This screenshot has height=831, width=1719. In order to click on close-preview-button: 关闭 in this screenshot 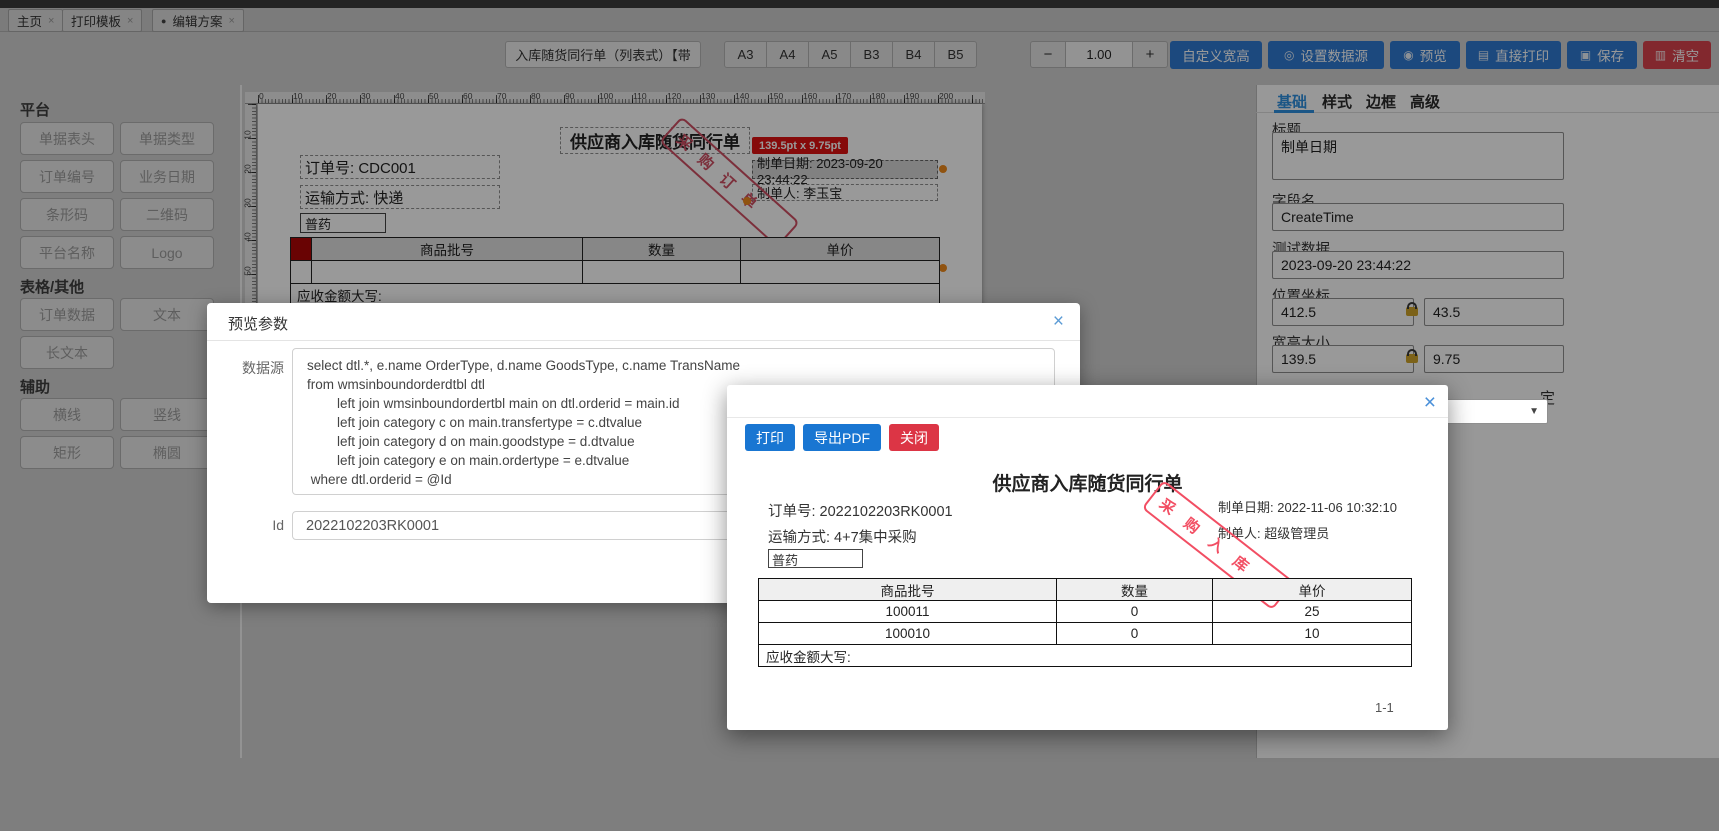, I will do `click(914, 437)`.